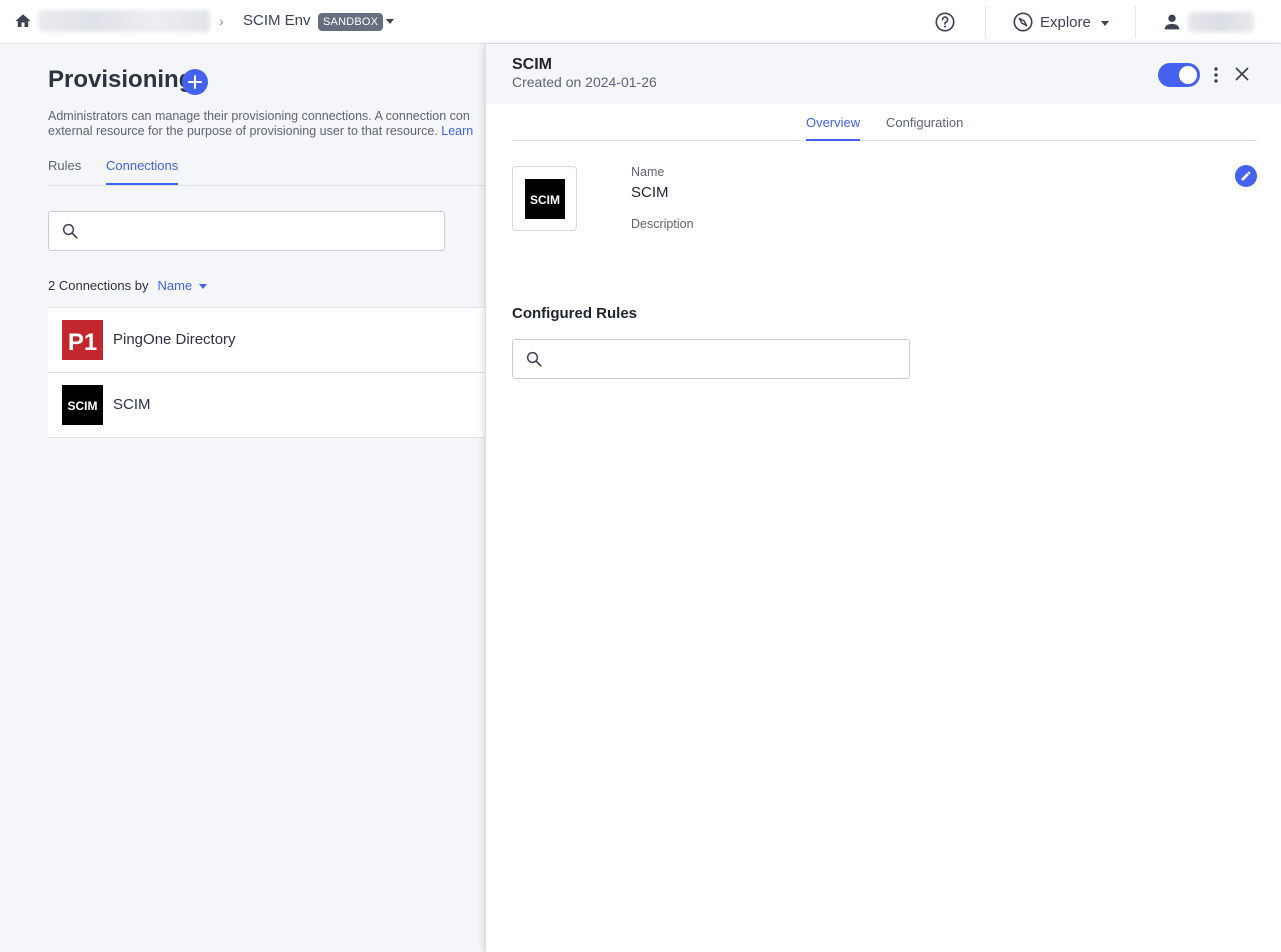  I want to click on configured-rules-title: Configured Rules, so click(575, 313).